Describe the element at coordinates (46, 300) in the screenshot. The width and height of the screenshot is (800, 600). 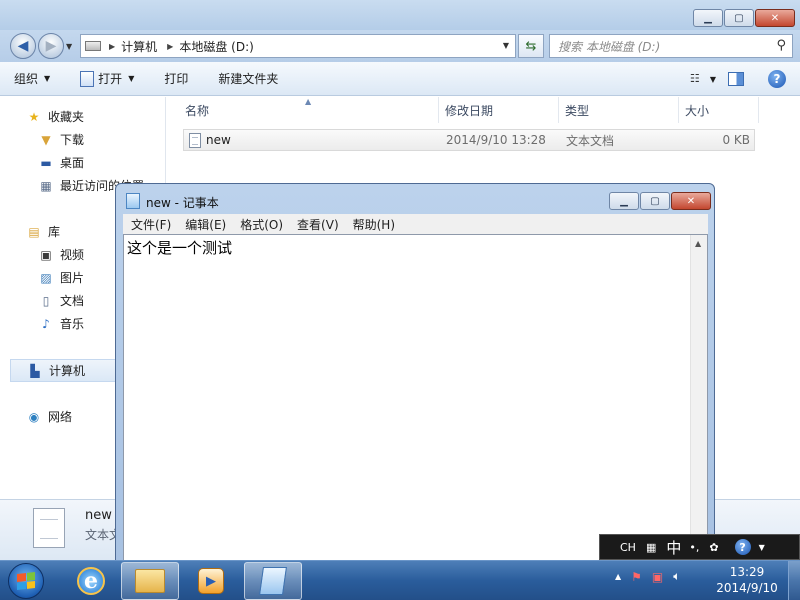
I see `documents-icon: ▯` at that location.